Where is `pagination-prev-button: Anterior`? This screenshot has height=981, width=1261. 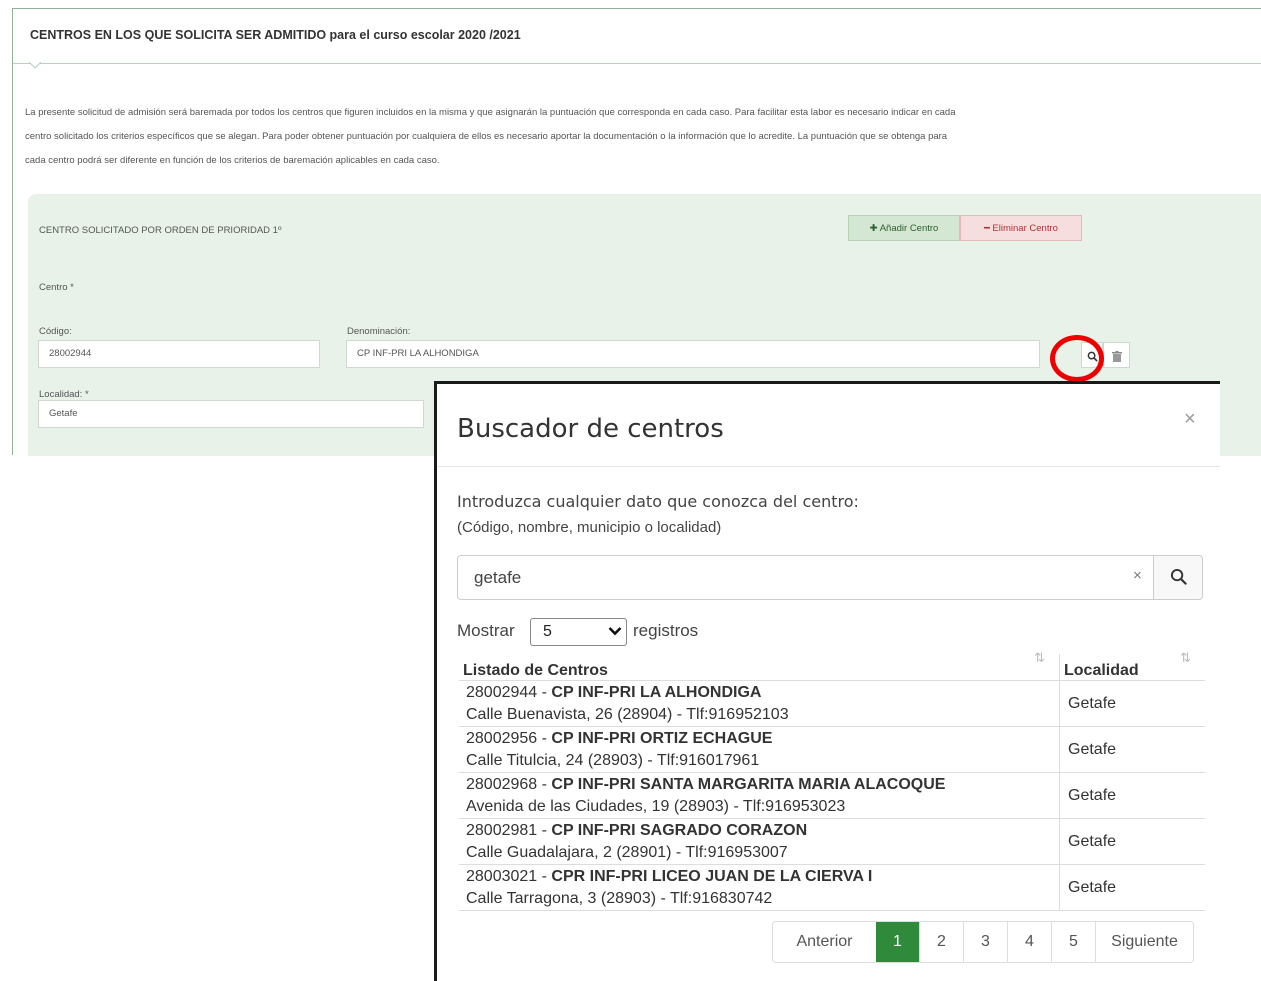 pagination-prev-button: Anterior is located at coordinates (824, 942).